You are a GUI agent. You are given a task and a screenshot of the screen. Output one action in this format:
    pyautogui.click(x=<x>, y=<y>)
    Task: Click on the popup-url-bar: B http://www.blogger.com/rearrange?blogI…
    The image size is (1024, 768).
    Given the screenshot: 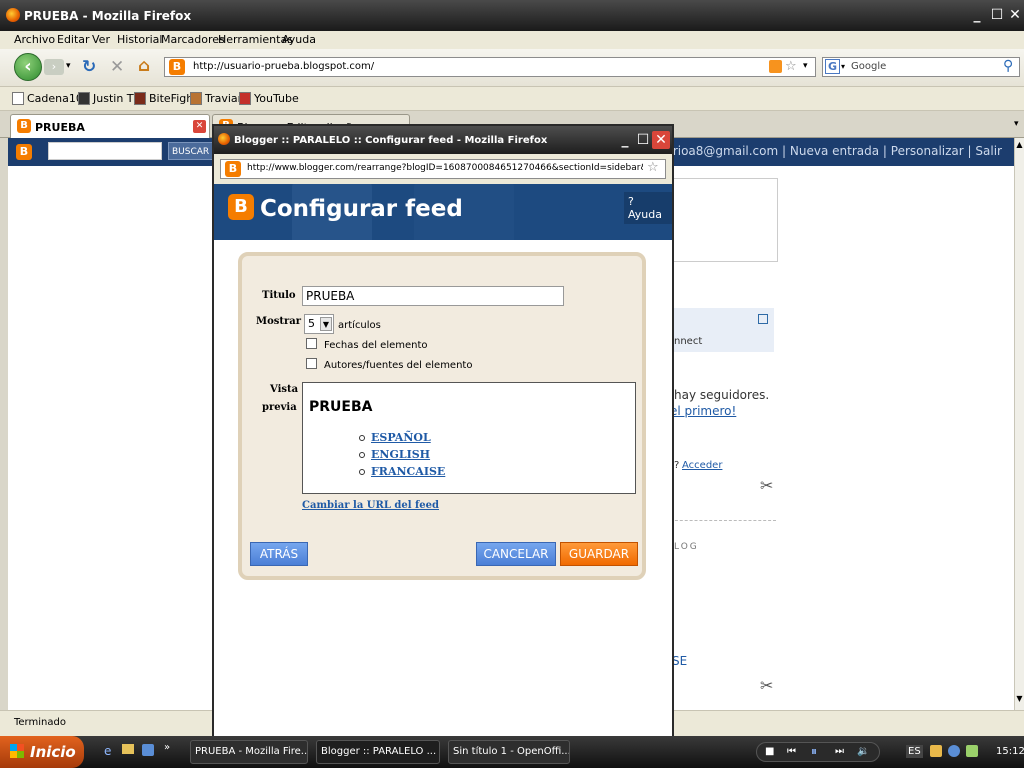 What is the action you would take?
    pyautogui.click(x=443, y=169)
    